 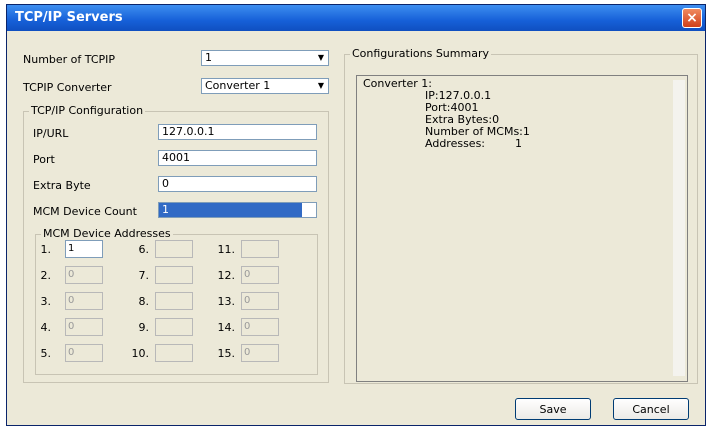 I want to click on converter-select: Converter 1 ▼, so click(x=265, y=86).